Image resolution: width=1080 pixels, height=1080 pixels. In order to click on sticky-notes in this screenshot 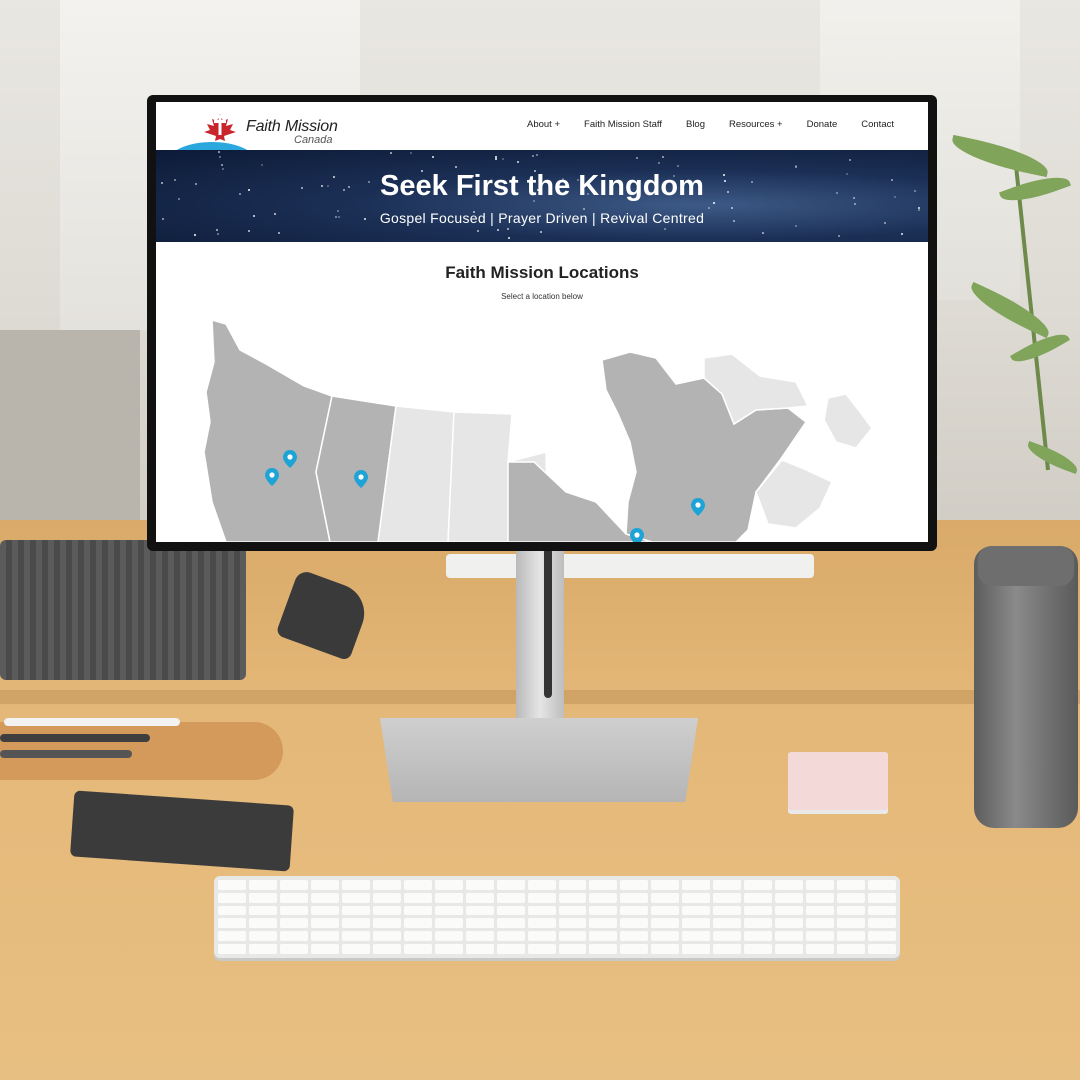, I will do `click(838, 781)`.